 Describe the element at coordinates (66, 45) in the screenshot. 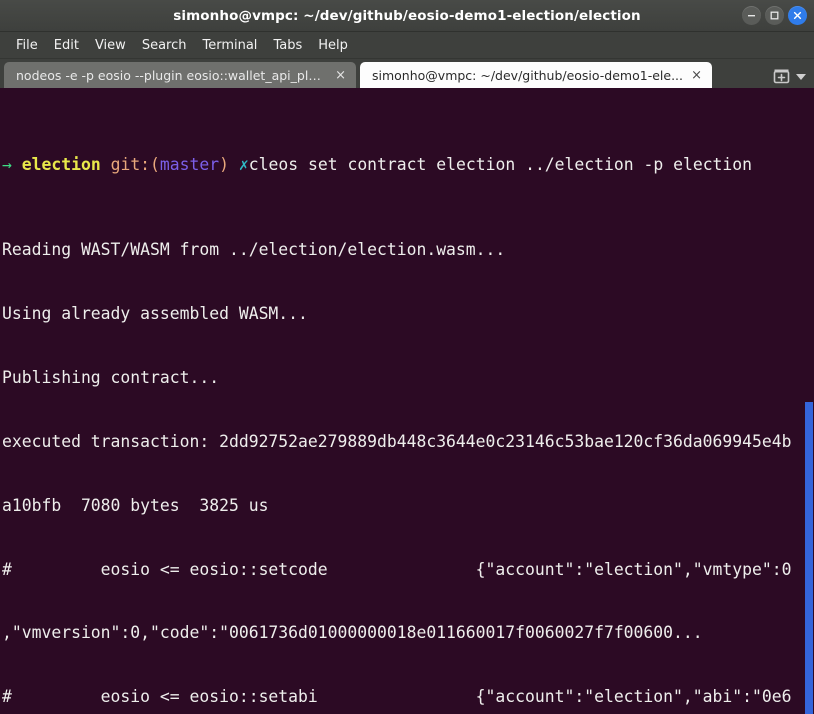

I see `menu-item-edit: Edit` at that location.